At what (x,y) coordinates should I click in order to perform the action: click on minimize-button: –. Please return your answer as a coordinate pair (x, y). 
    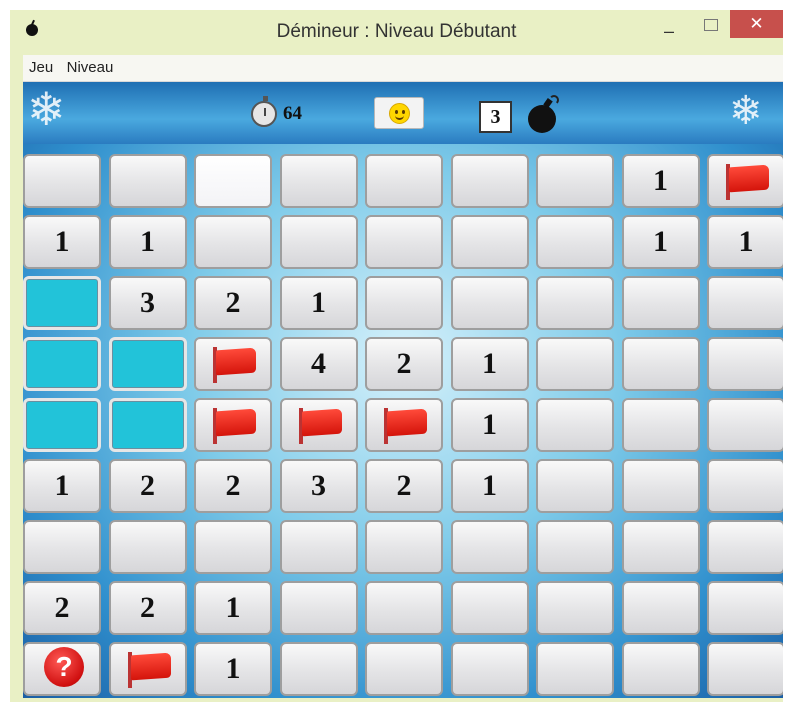
    Looking at the image, I should click on (669, 31).